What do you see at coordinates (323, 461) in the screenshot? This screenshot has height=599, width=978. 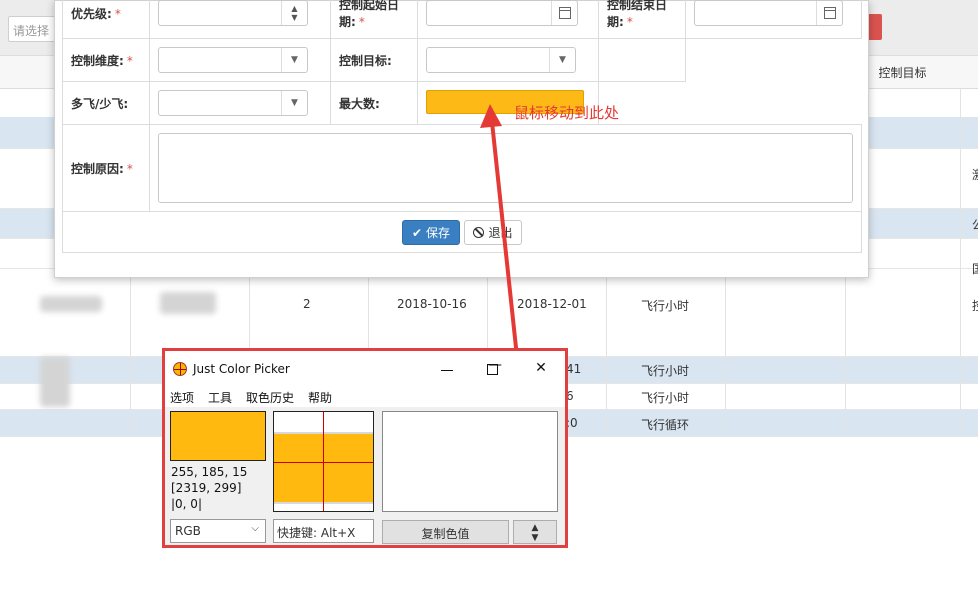 I see `magnifier-view` at bounding box center [323, 461].